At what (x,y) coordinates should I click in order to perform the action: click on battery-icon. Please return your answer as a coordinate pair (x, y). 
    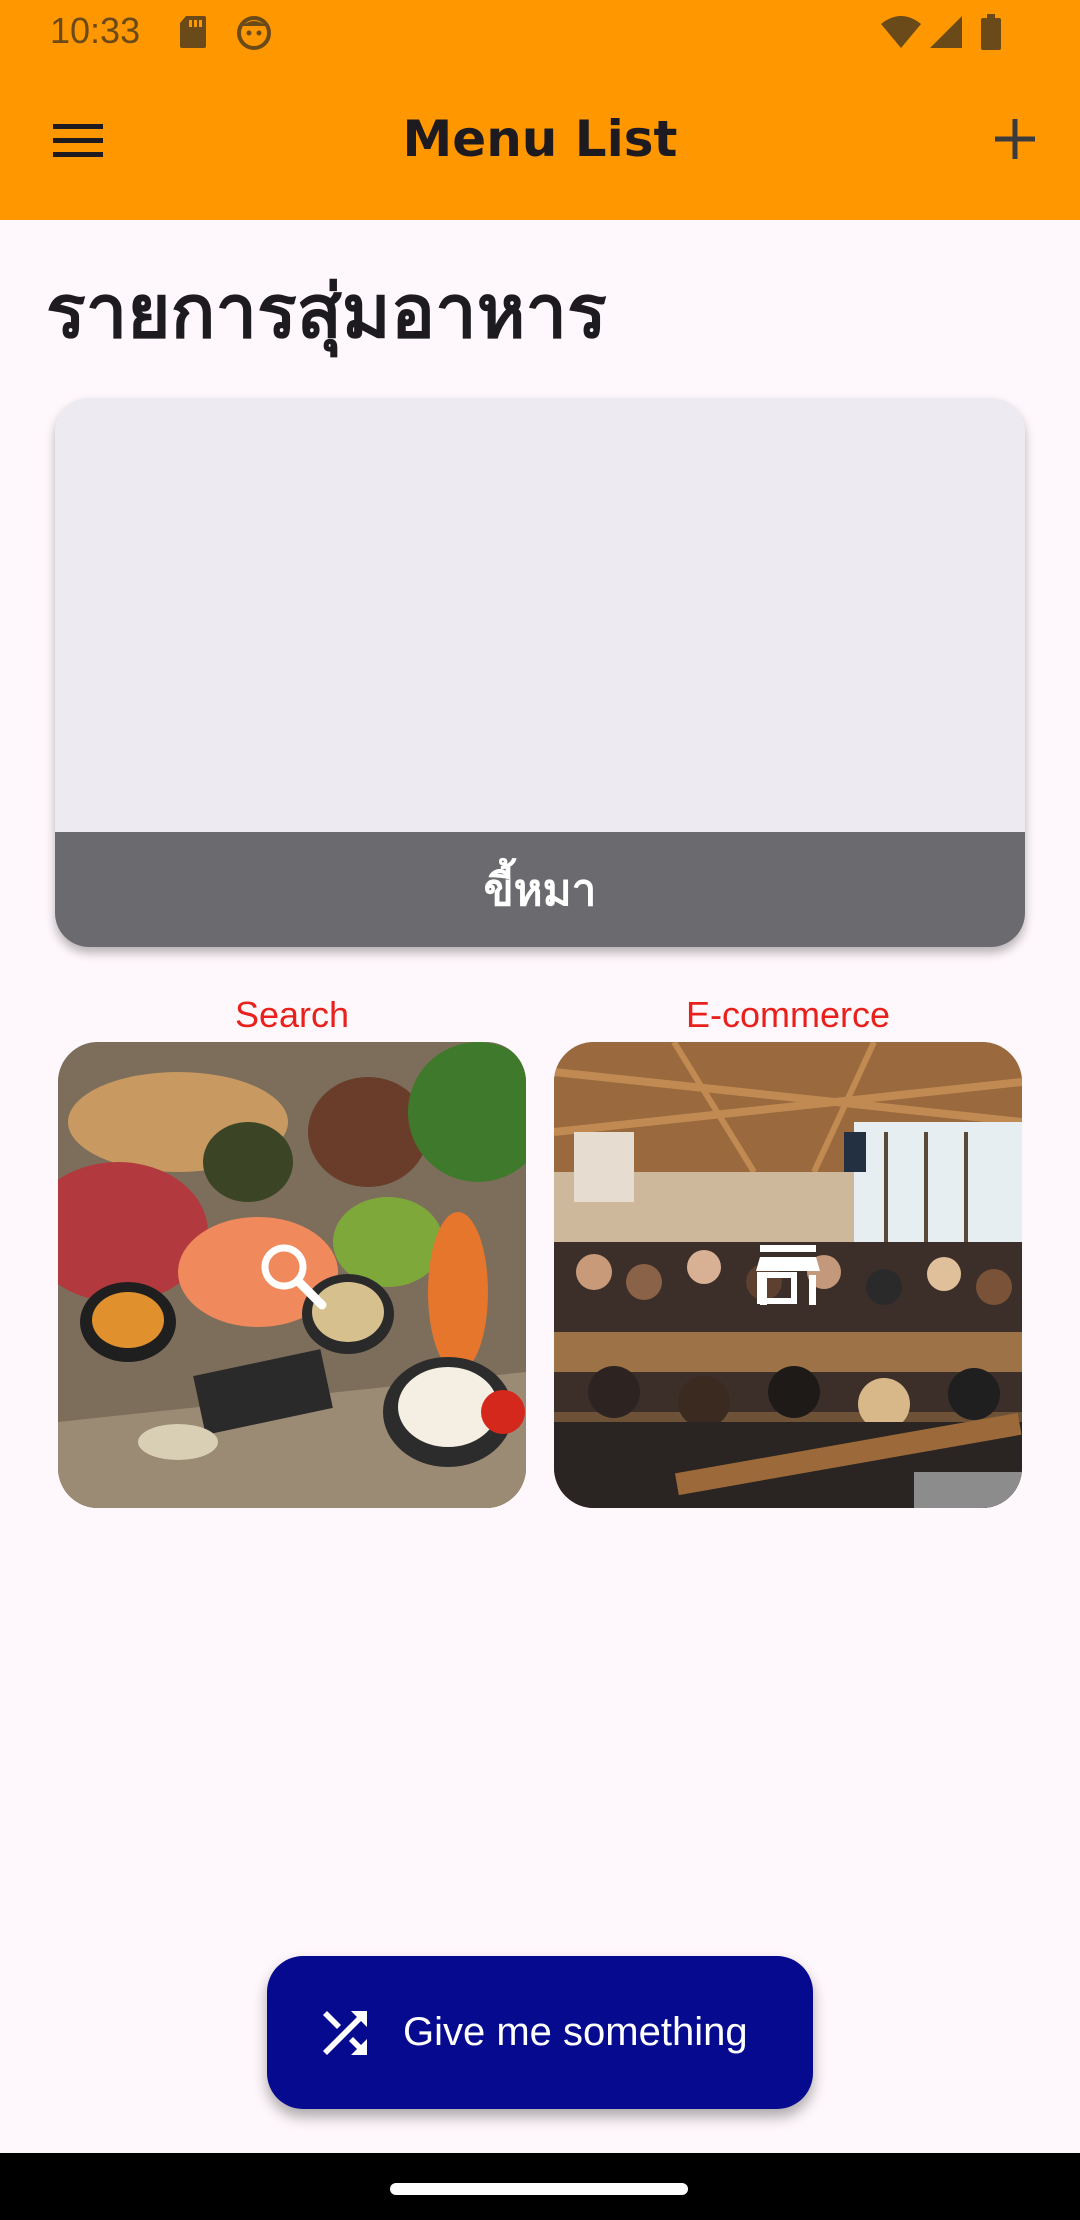
    Looking at the image, I should click on (991, 34).